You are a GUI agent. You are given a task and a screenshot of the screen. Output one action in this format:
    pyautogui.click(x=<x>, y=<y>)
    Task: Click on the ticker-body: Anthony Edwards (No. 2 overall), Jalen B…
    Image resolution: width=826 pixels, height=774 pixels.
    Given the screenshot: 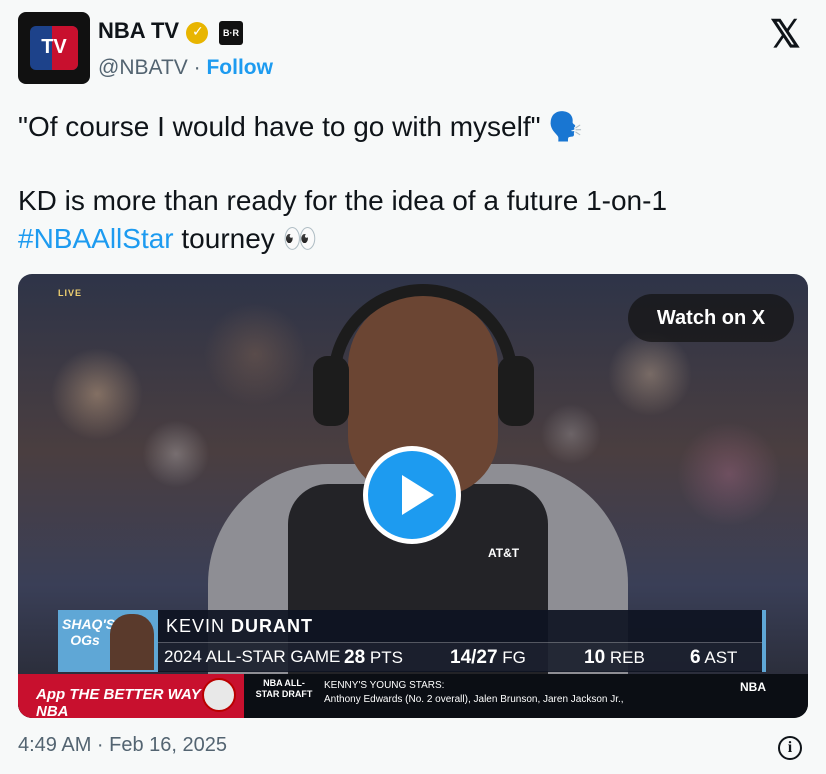 What is the action you would take?
    pyautogui.click(x=474, y=699)
    